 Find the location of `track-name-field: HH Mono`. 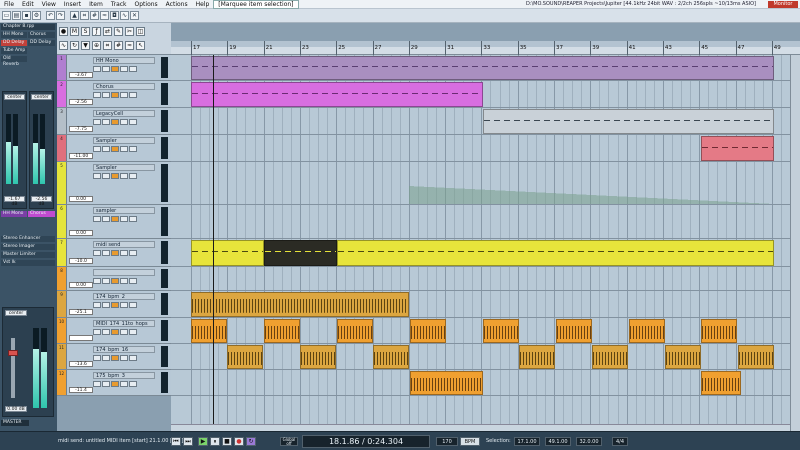

track-name-field: HH Mono is located at coordinates (124, 60).